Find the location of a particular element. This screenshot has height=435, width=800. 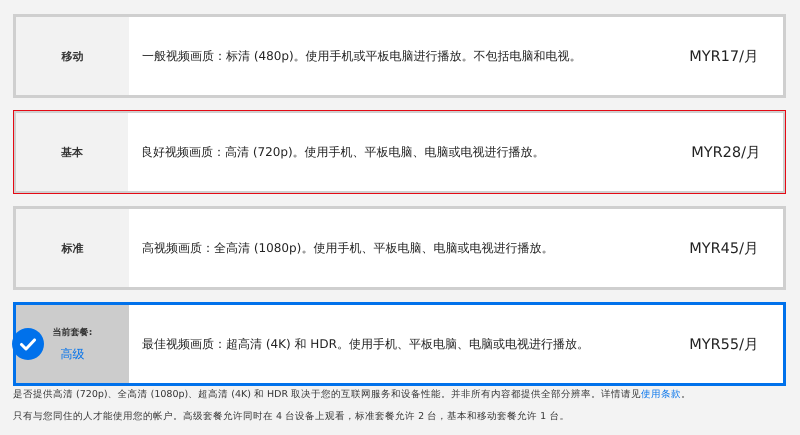

plan-name: 高级 is located at coordinates (72, 354).